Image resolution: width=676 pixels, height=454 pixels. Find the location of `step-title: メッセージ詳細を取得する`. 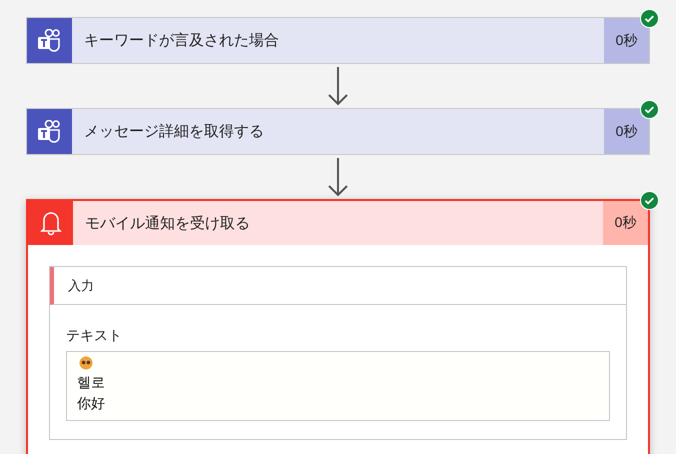

step-title: メッセージ詳細を取得する is located at coordinates (174, 131).